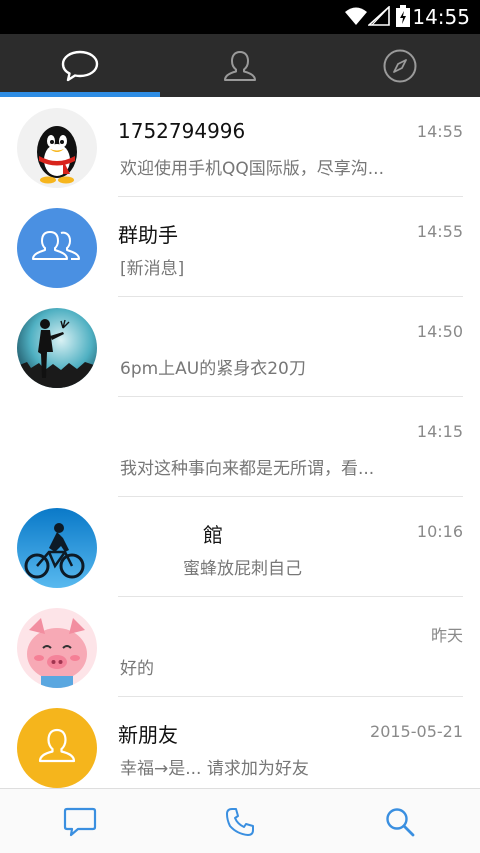  What do you see at coordinates (57, 748) in the screenshot?
I see `new-friend-avatar` at bounding box center [57, 748].